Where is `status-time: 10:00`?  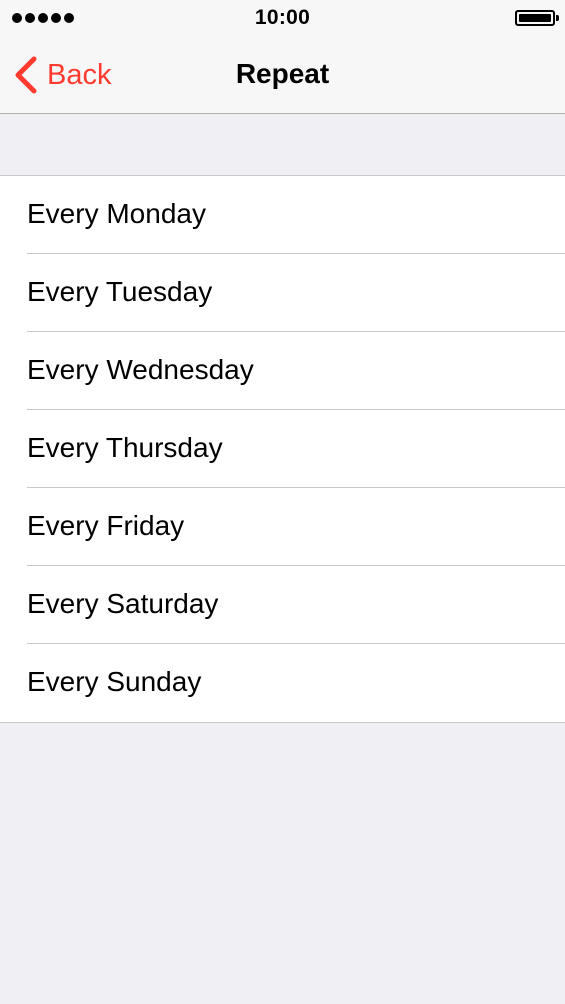 status-time: 10:00 is located at coordinates (282, 17).